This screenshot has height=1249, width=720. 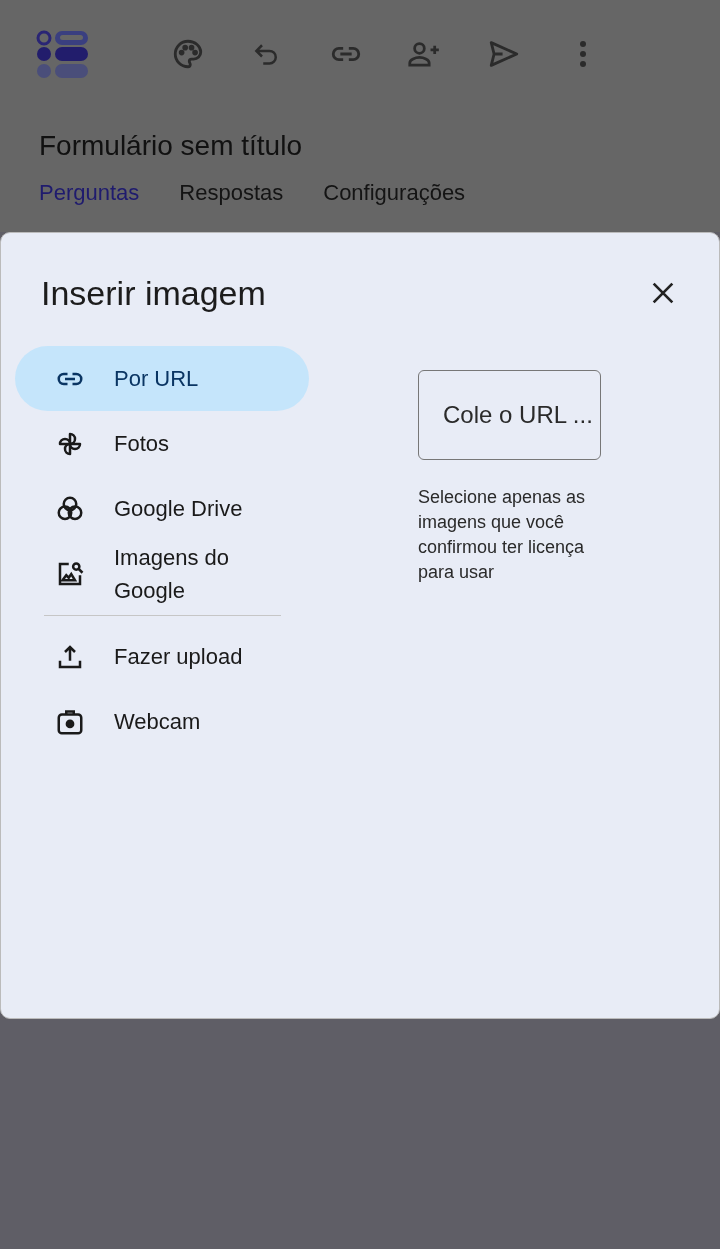 What do you see at coordinates (171, 146) in the screenshot?
I see `form-title: Formulário sem título` at bounding box center [171, 146].